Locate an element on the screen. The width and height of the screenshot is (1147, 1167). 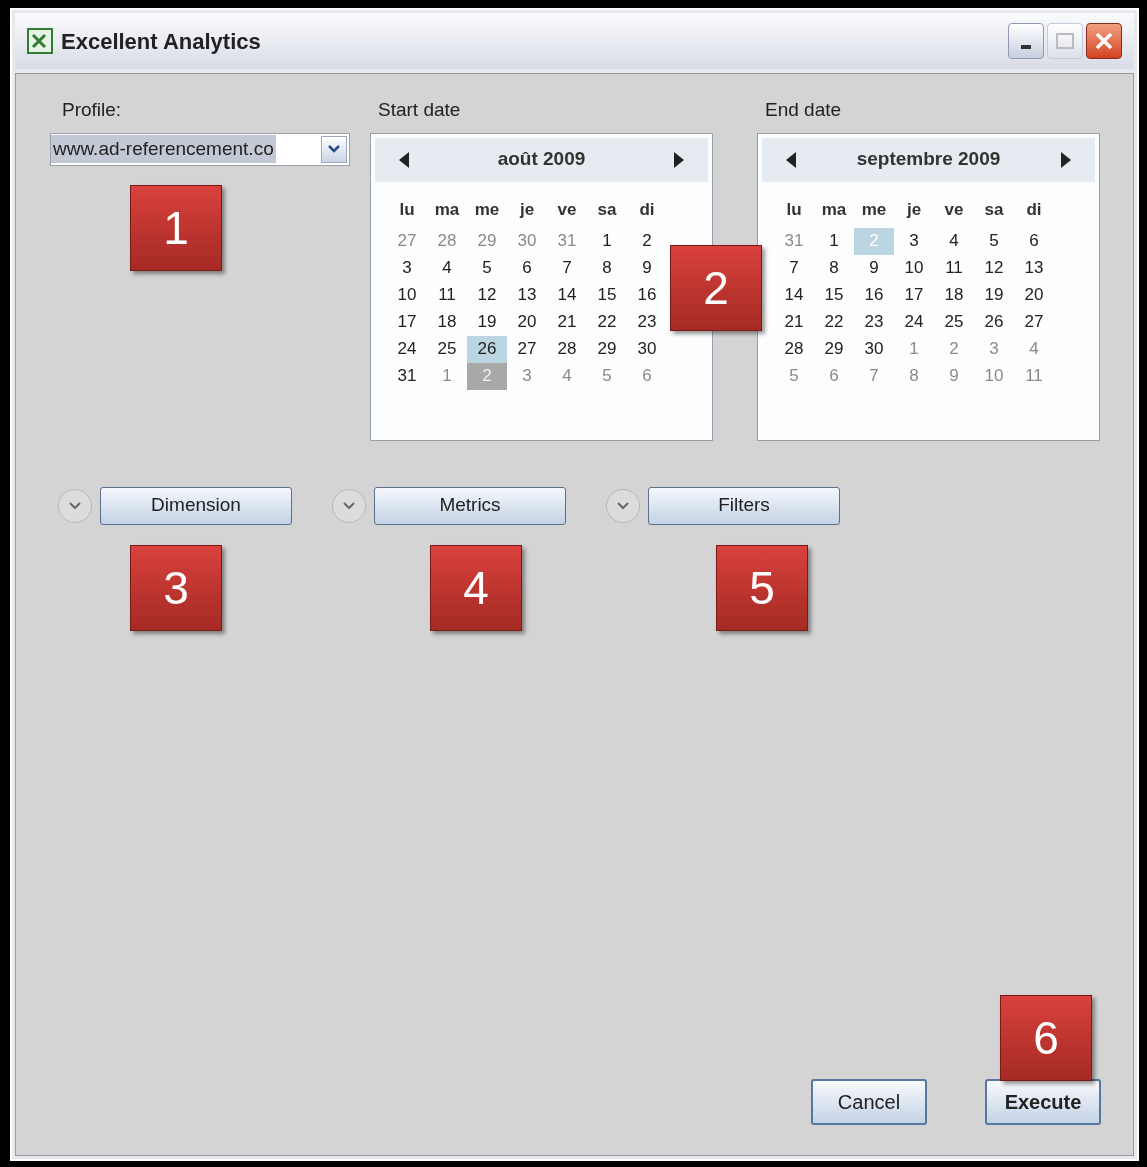
minimize-button is located at coordinates (1026, 41).